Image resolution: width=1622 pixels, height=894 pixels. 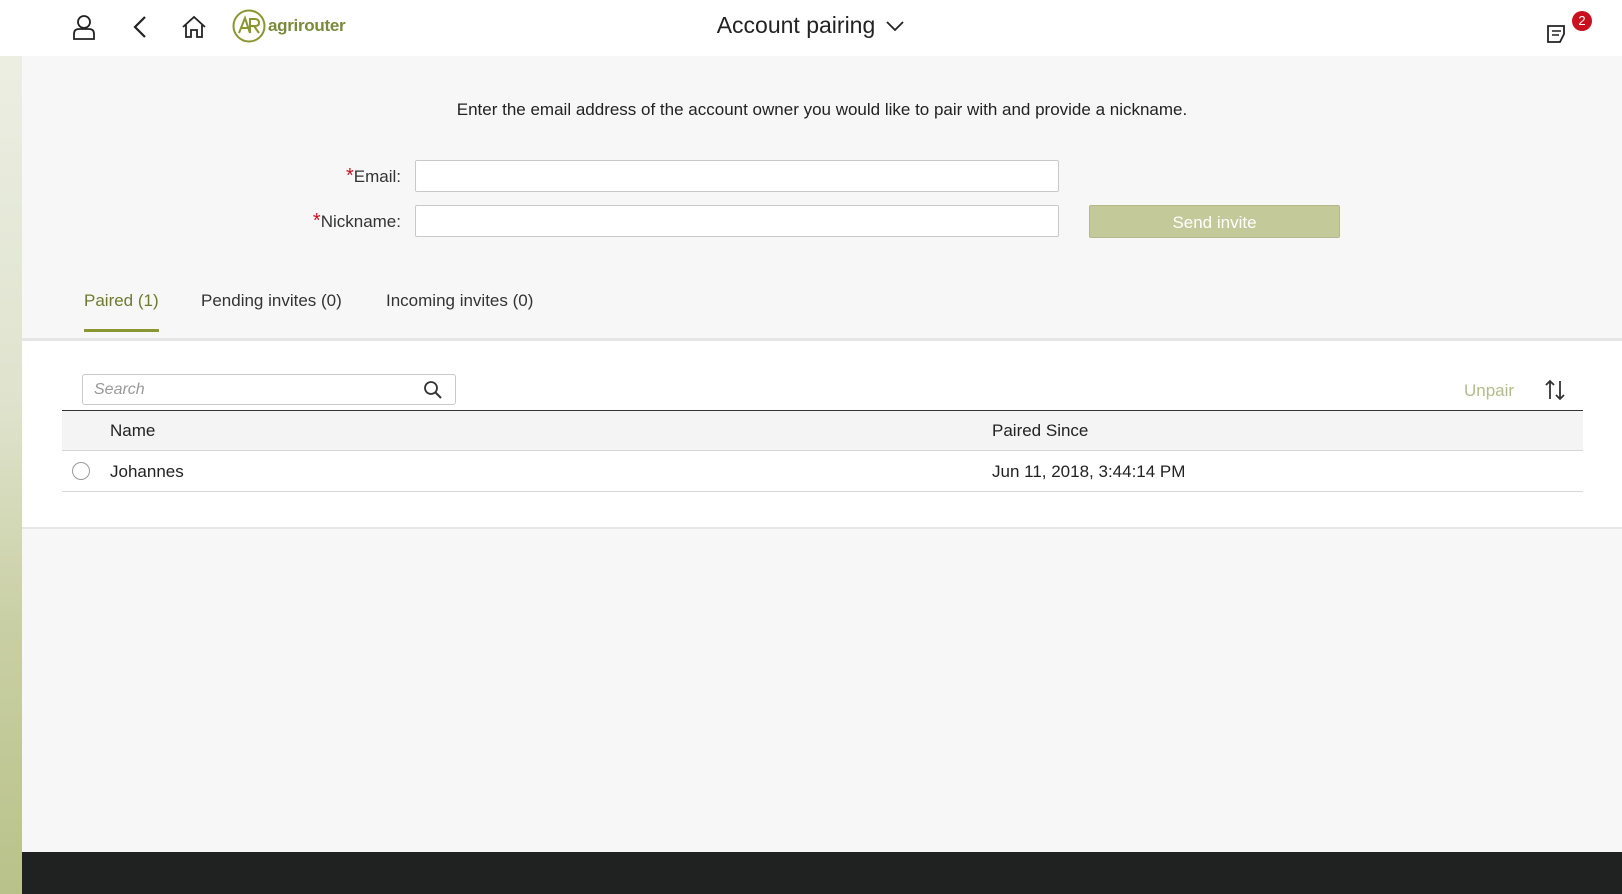 I want to click on search-icon, so click(x=433, y=390).